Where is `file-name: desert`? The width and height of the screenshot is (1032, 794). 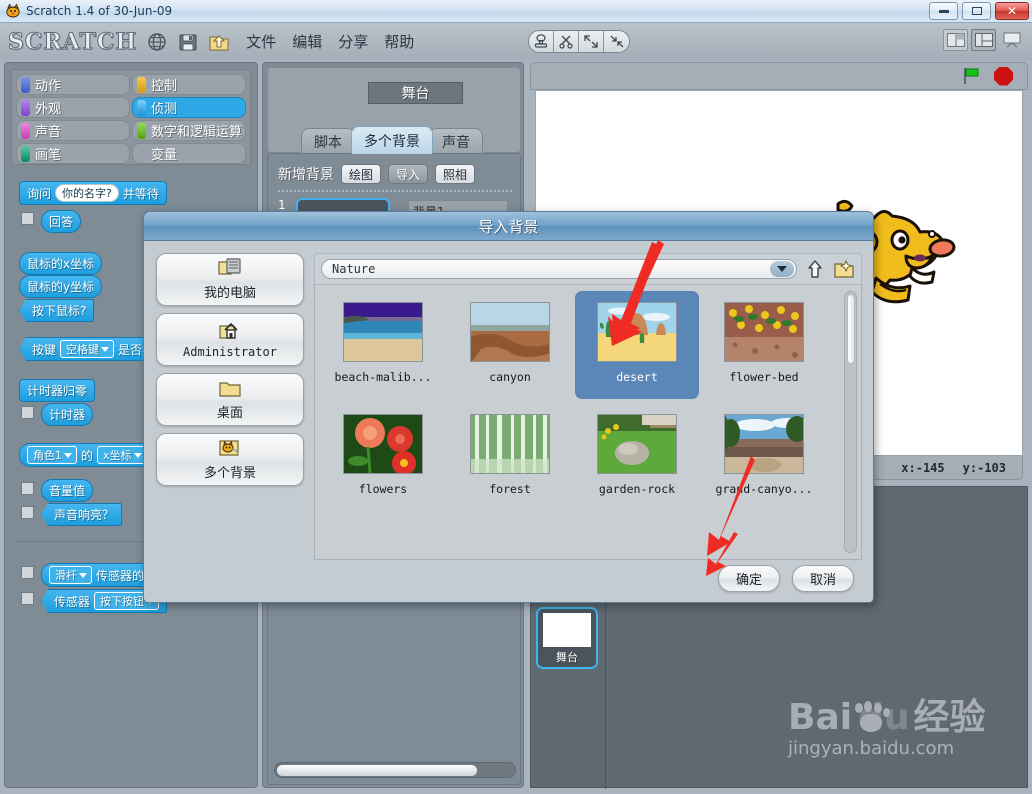
file-name: desert is located at coordinates (637, 377).